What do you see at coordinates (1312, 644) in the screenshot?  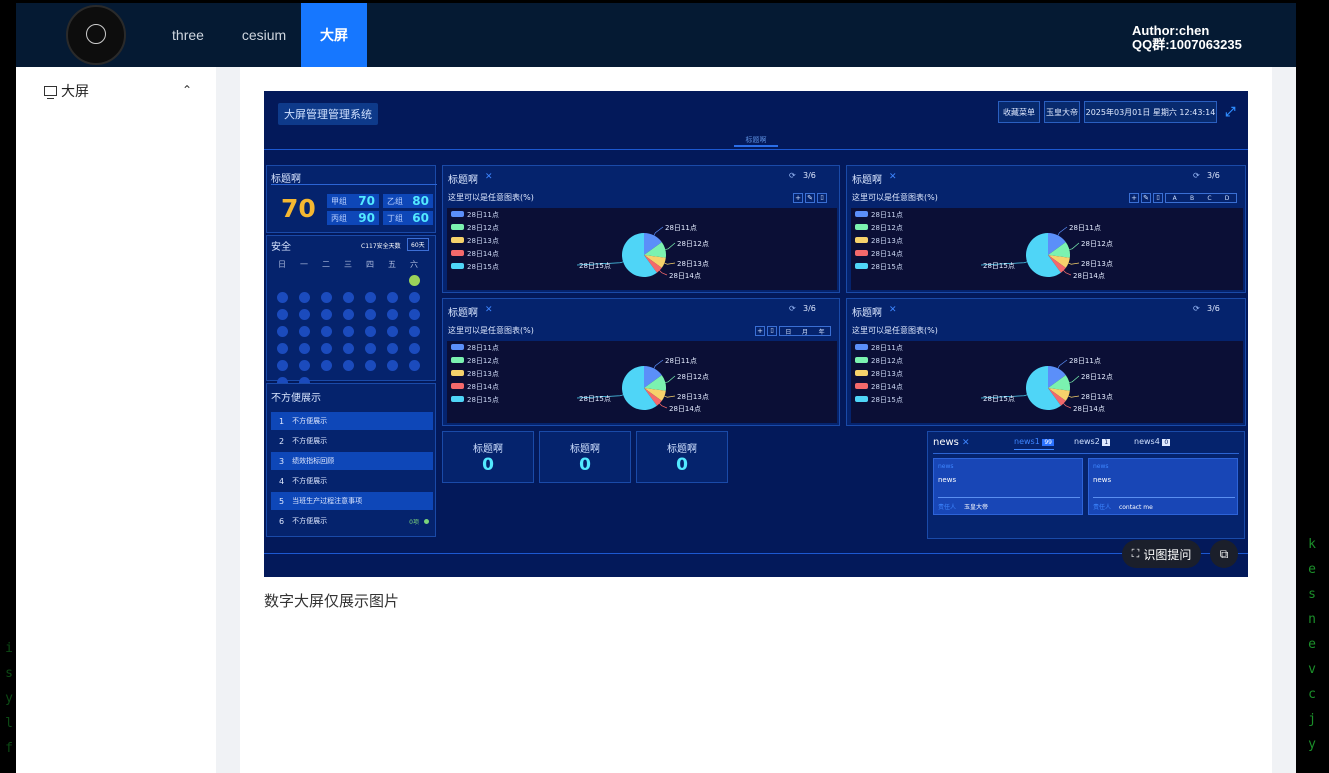 I see `matrix-char: e` at bounding box center [1312, 644].